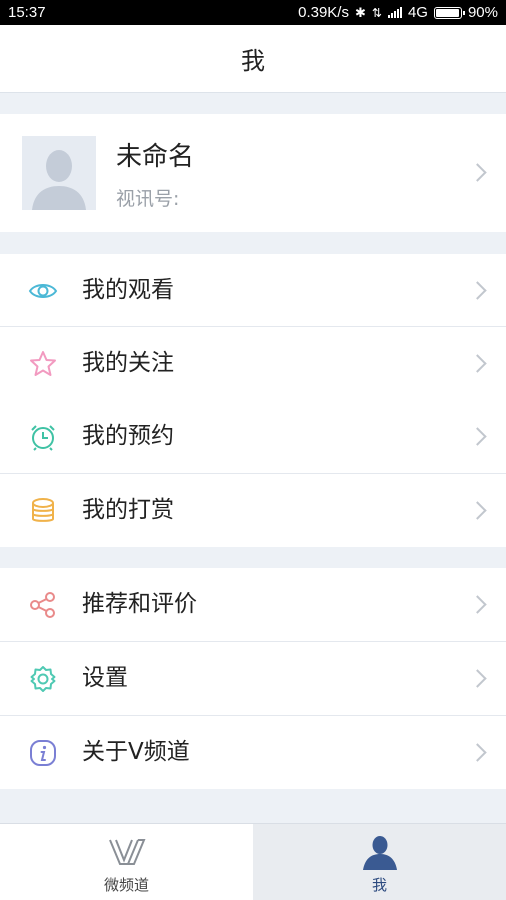 The height and width of the screenshot is (900, 506). Describe the element at coordinates (394, 12) in the screenshot. I see `signal-icon` at that location.